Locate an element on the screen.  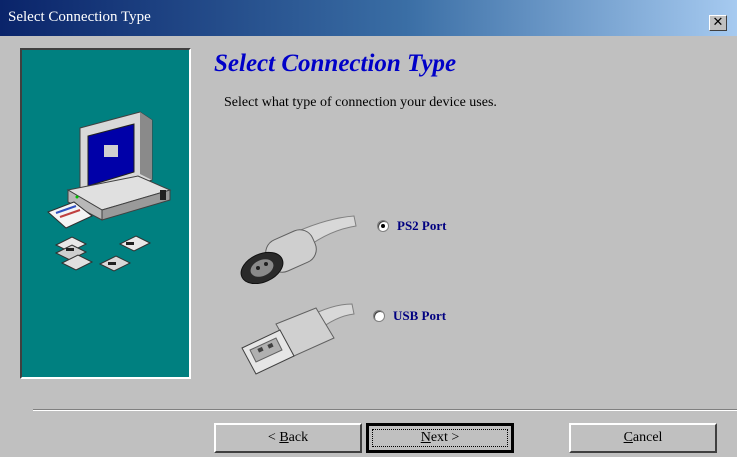
usb-port-option: USB Port is located at coordinates (409, 316).